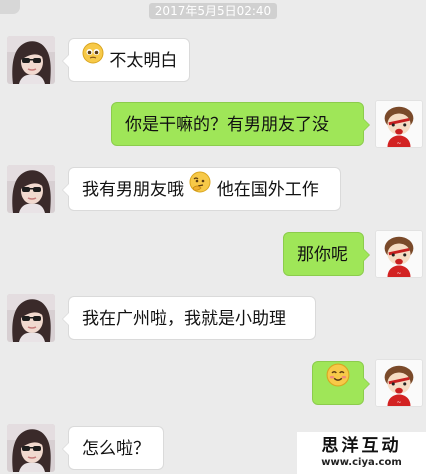 This screenshot has width=426, height=474. I want to click on message-bubble, so click(341, 382).